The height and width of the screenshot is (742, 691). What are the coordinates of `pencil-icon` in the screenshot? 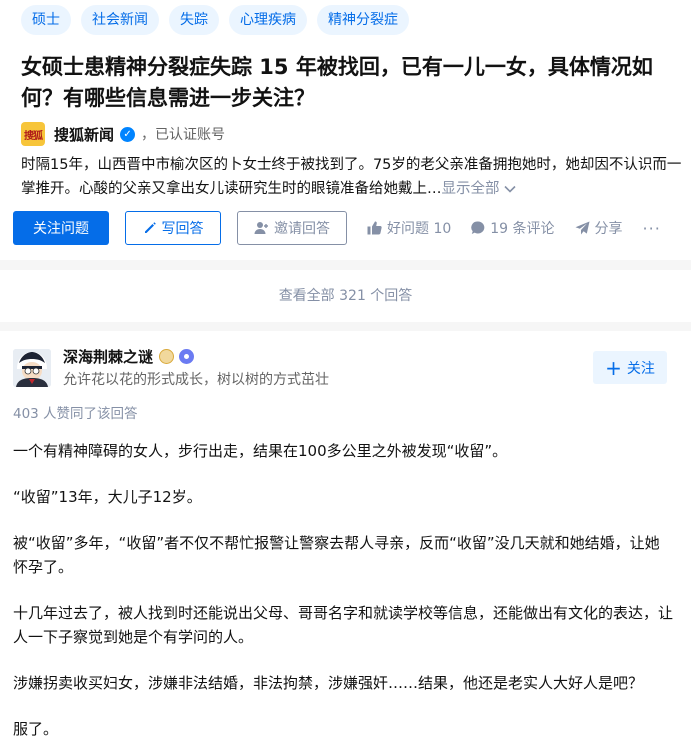 It's located at (150, 227).